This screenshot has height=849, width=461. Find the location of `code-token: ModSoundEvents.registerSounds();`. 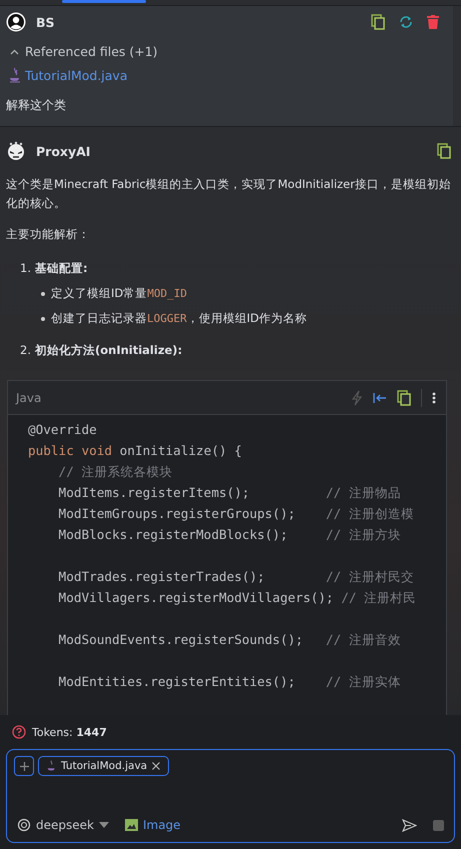

code-token: ModSoundEvents.registerSounds(); is located at coordinates (181, 639).